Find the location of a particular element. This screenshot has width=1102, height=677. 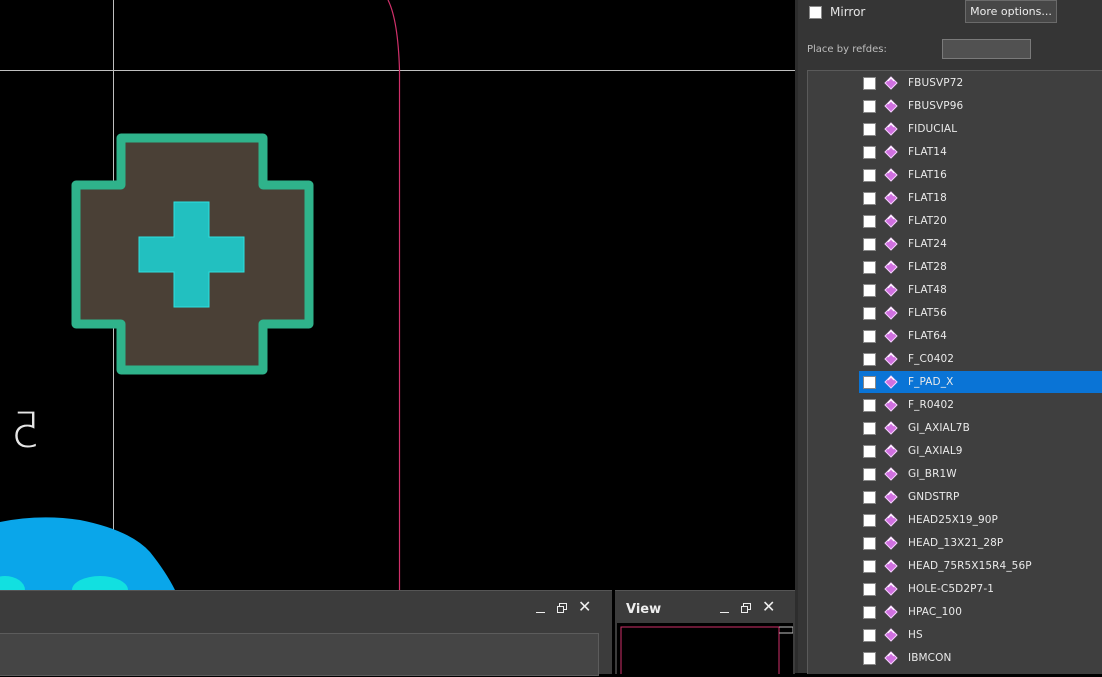

list-item: HEAD_13X21_28P is located at coordinates (980, 543).